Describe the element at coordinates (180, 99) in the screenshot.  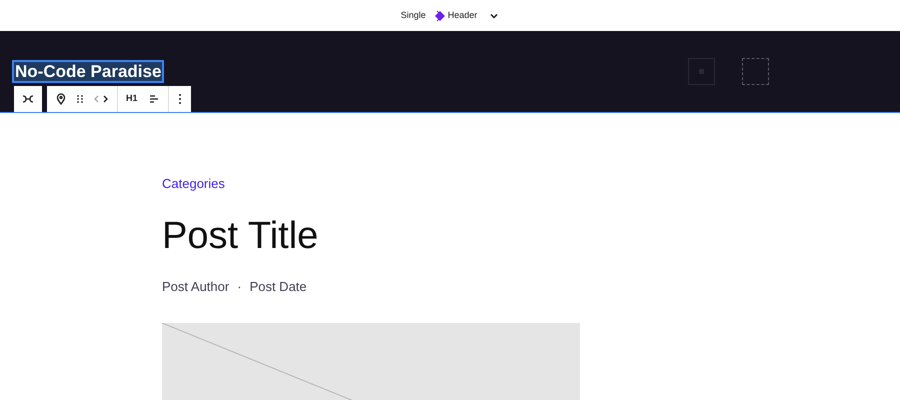
I see `more-options-icon` at that location.